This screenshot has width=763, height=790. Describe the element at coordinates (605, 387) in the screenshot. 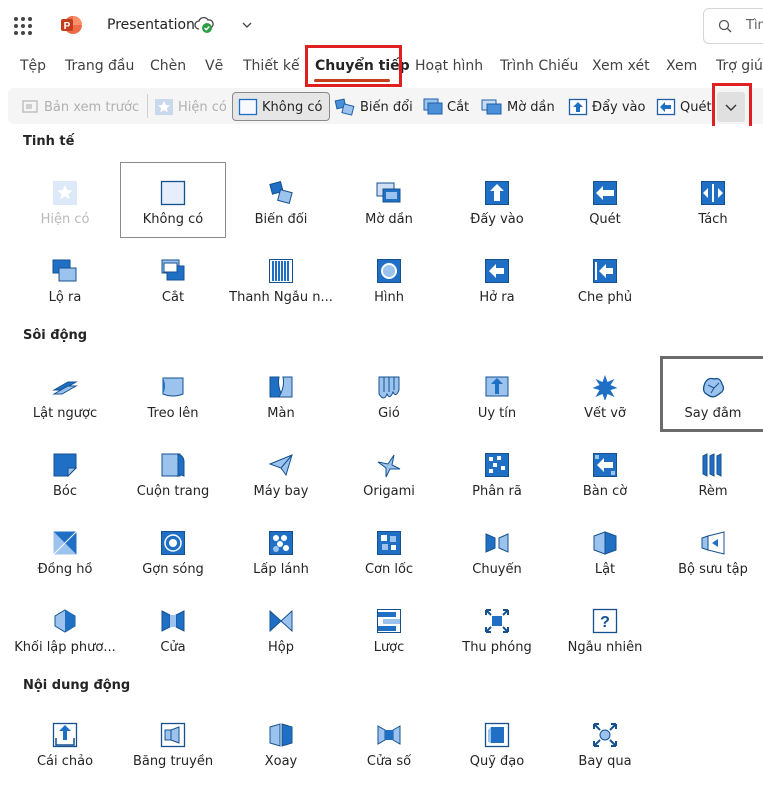

I see `fracture-icon` at that location.